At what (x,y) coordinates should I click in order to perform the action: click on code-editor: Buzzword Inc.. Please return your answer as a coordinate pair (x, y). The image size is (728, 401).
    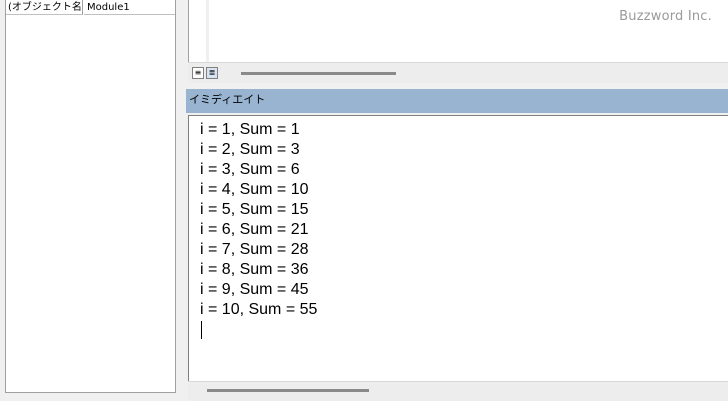
    Looking at the image, I should click on (468, 31).